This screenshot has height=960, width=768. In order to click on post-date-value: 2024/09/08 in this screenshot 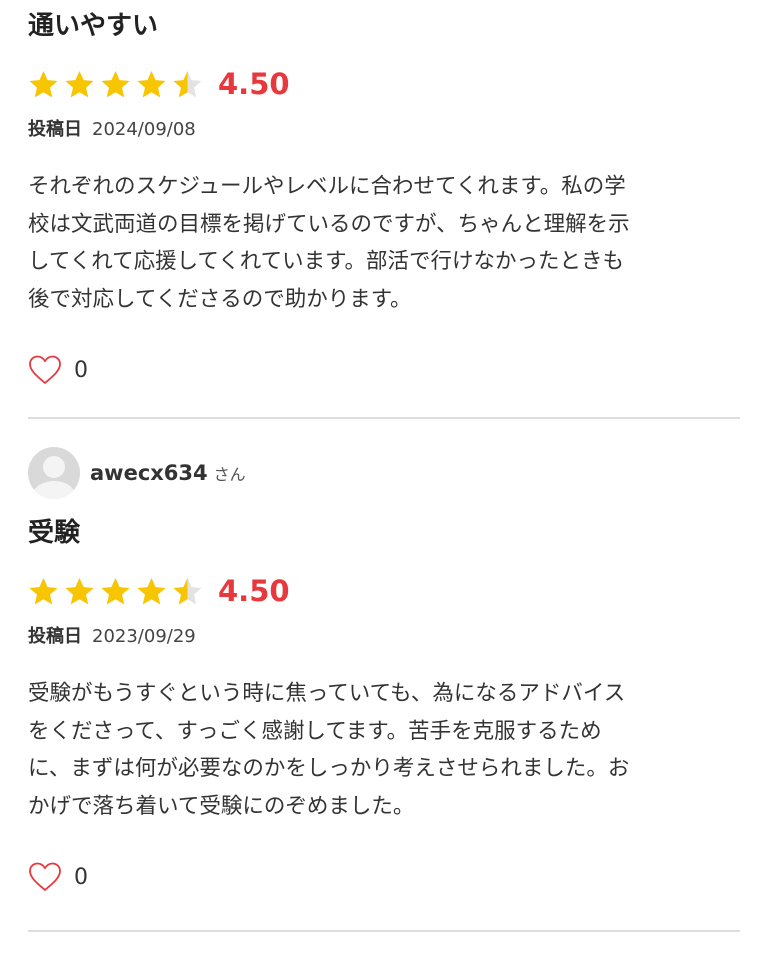, I will do `click(144, 129)`.